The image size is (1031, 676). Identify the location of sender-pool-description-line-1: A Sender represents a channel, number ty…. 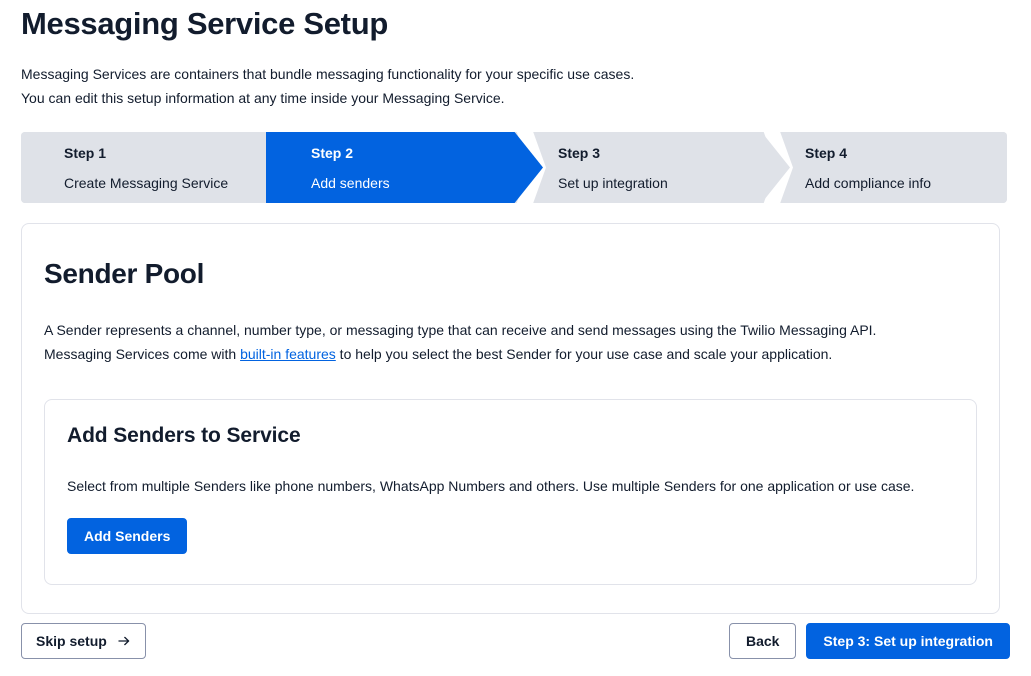
(460, 330).